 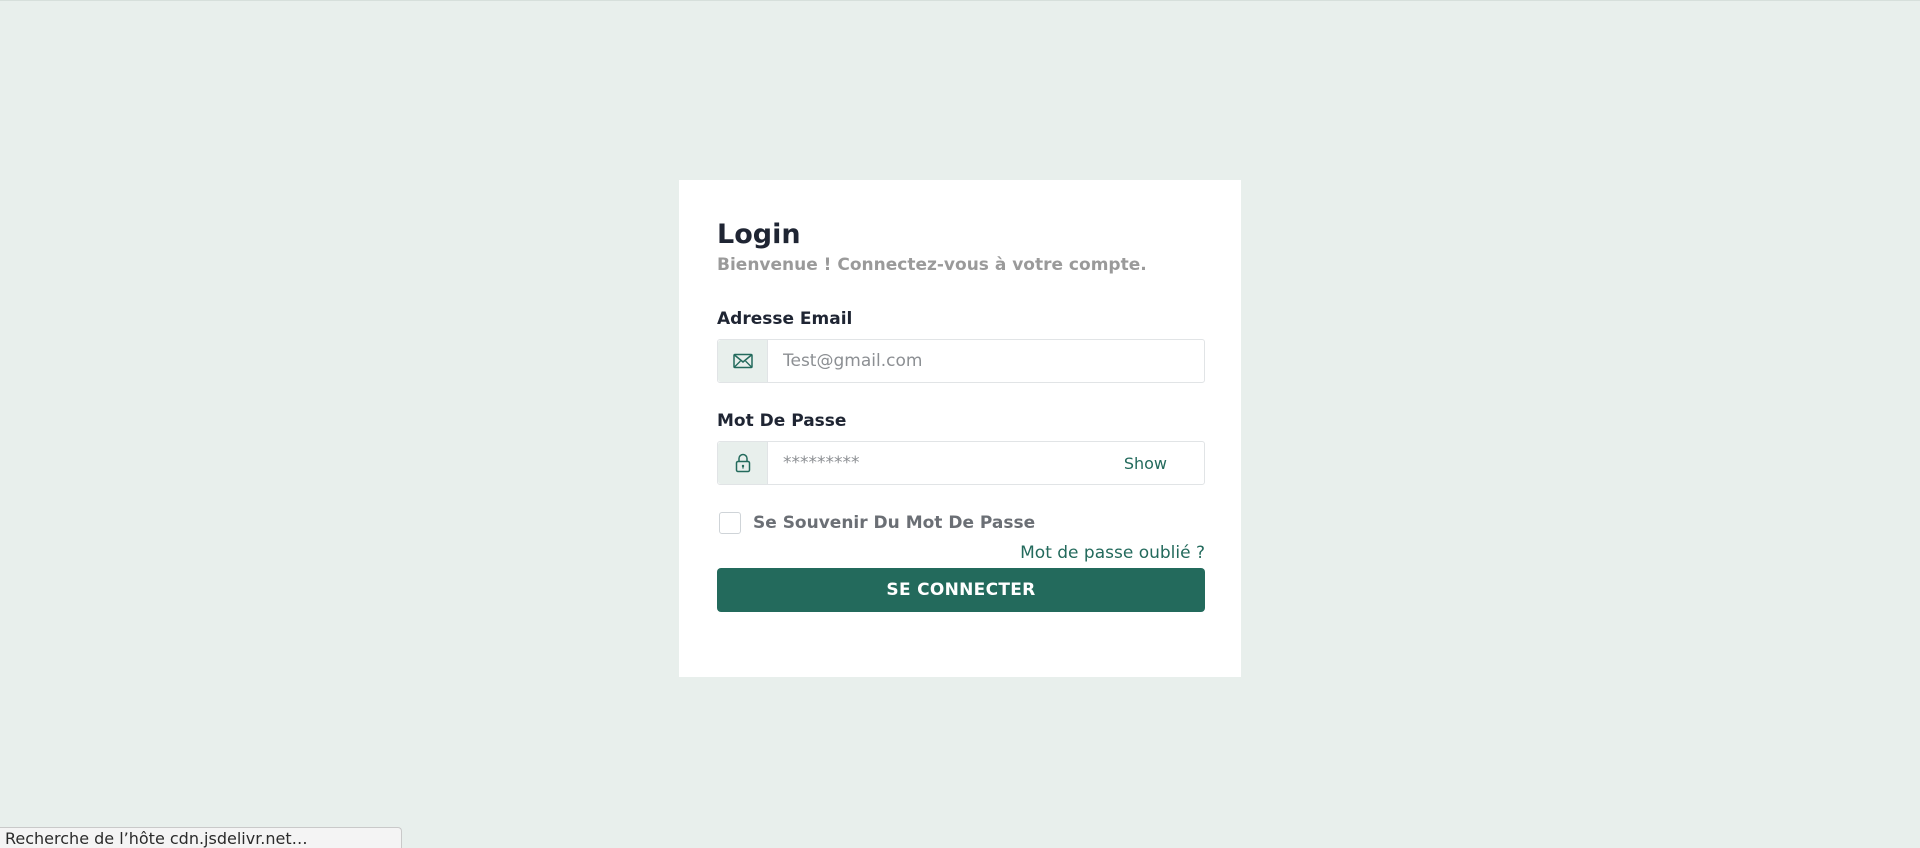 What do you see at coordinates (1112, 553) in the screenshot?
I see `forgot-password-link: Mot de passe oublié ?` at bounding box center [1112, 553].